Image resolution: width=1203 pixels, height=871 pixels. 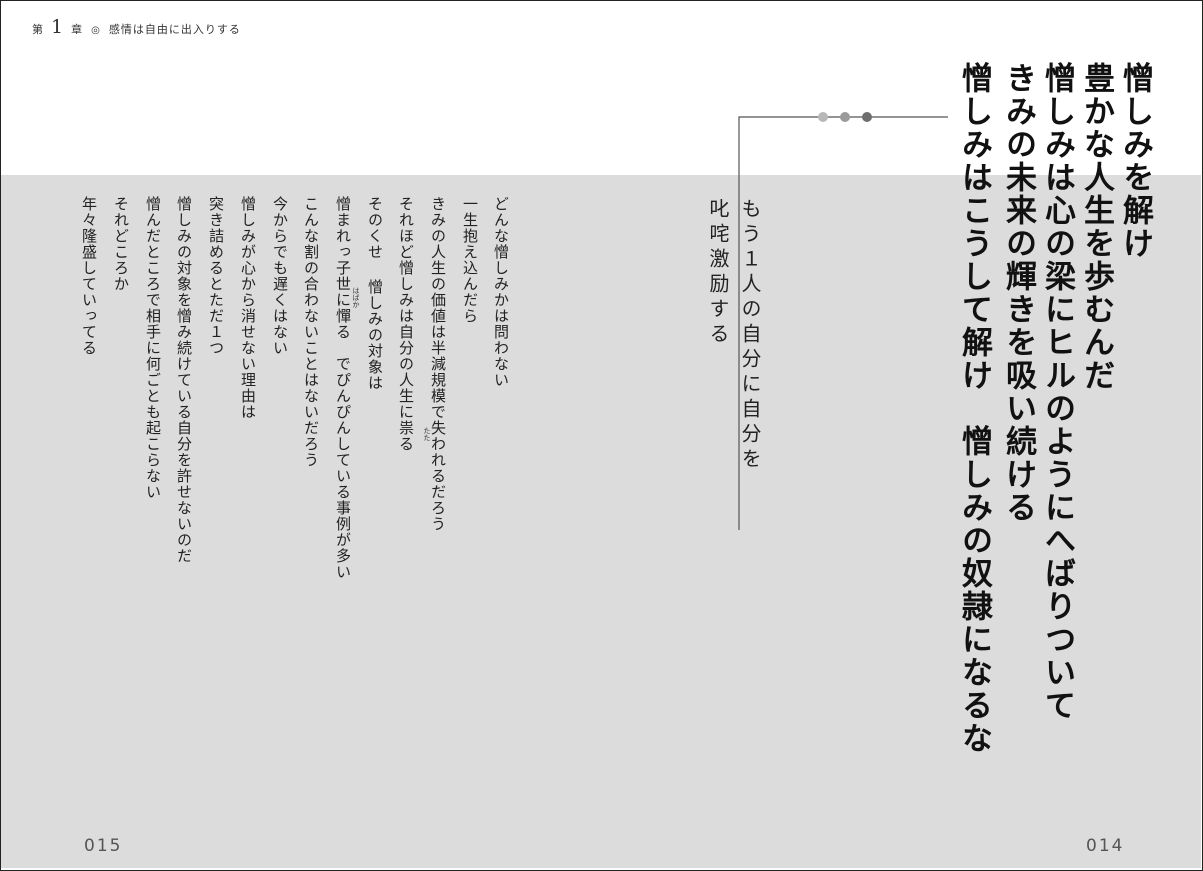 What do you see at coordinates (121, 244) in the screenshot?
I see `body-line: それどころか` at bounding box center [121, 244].